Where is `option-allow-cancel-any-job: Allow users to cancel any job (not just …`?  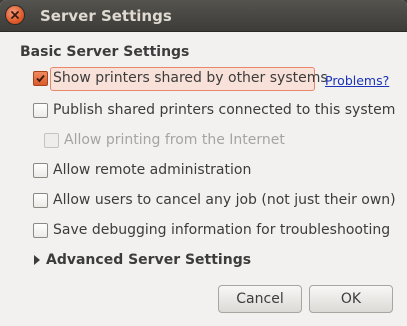
option-allow-cancel-any-job: Allow users to cancel any job (not just … is located at coordinates (213, 201).